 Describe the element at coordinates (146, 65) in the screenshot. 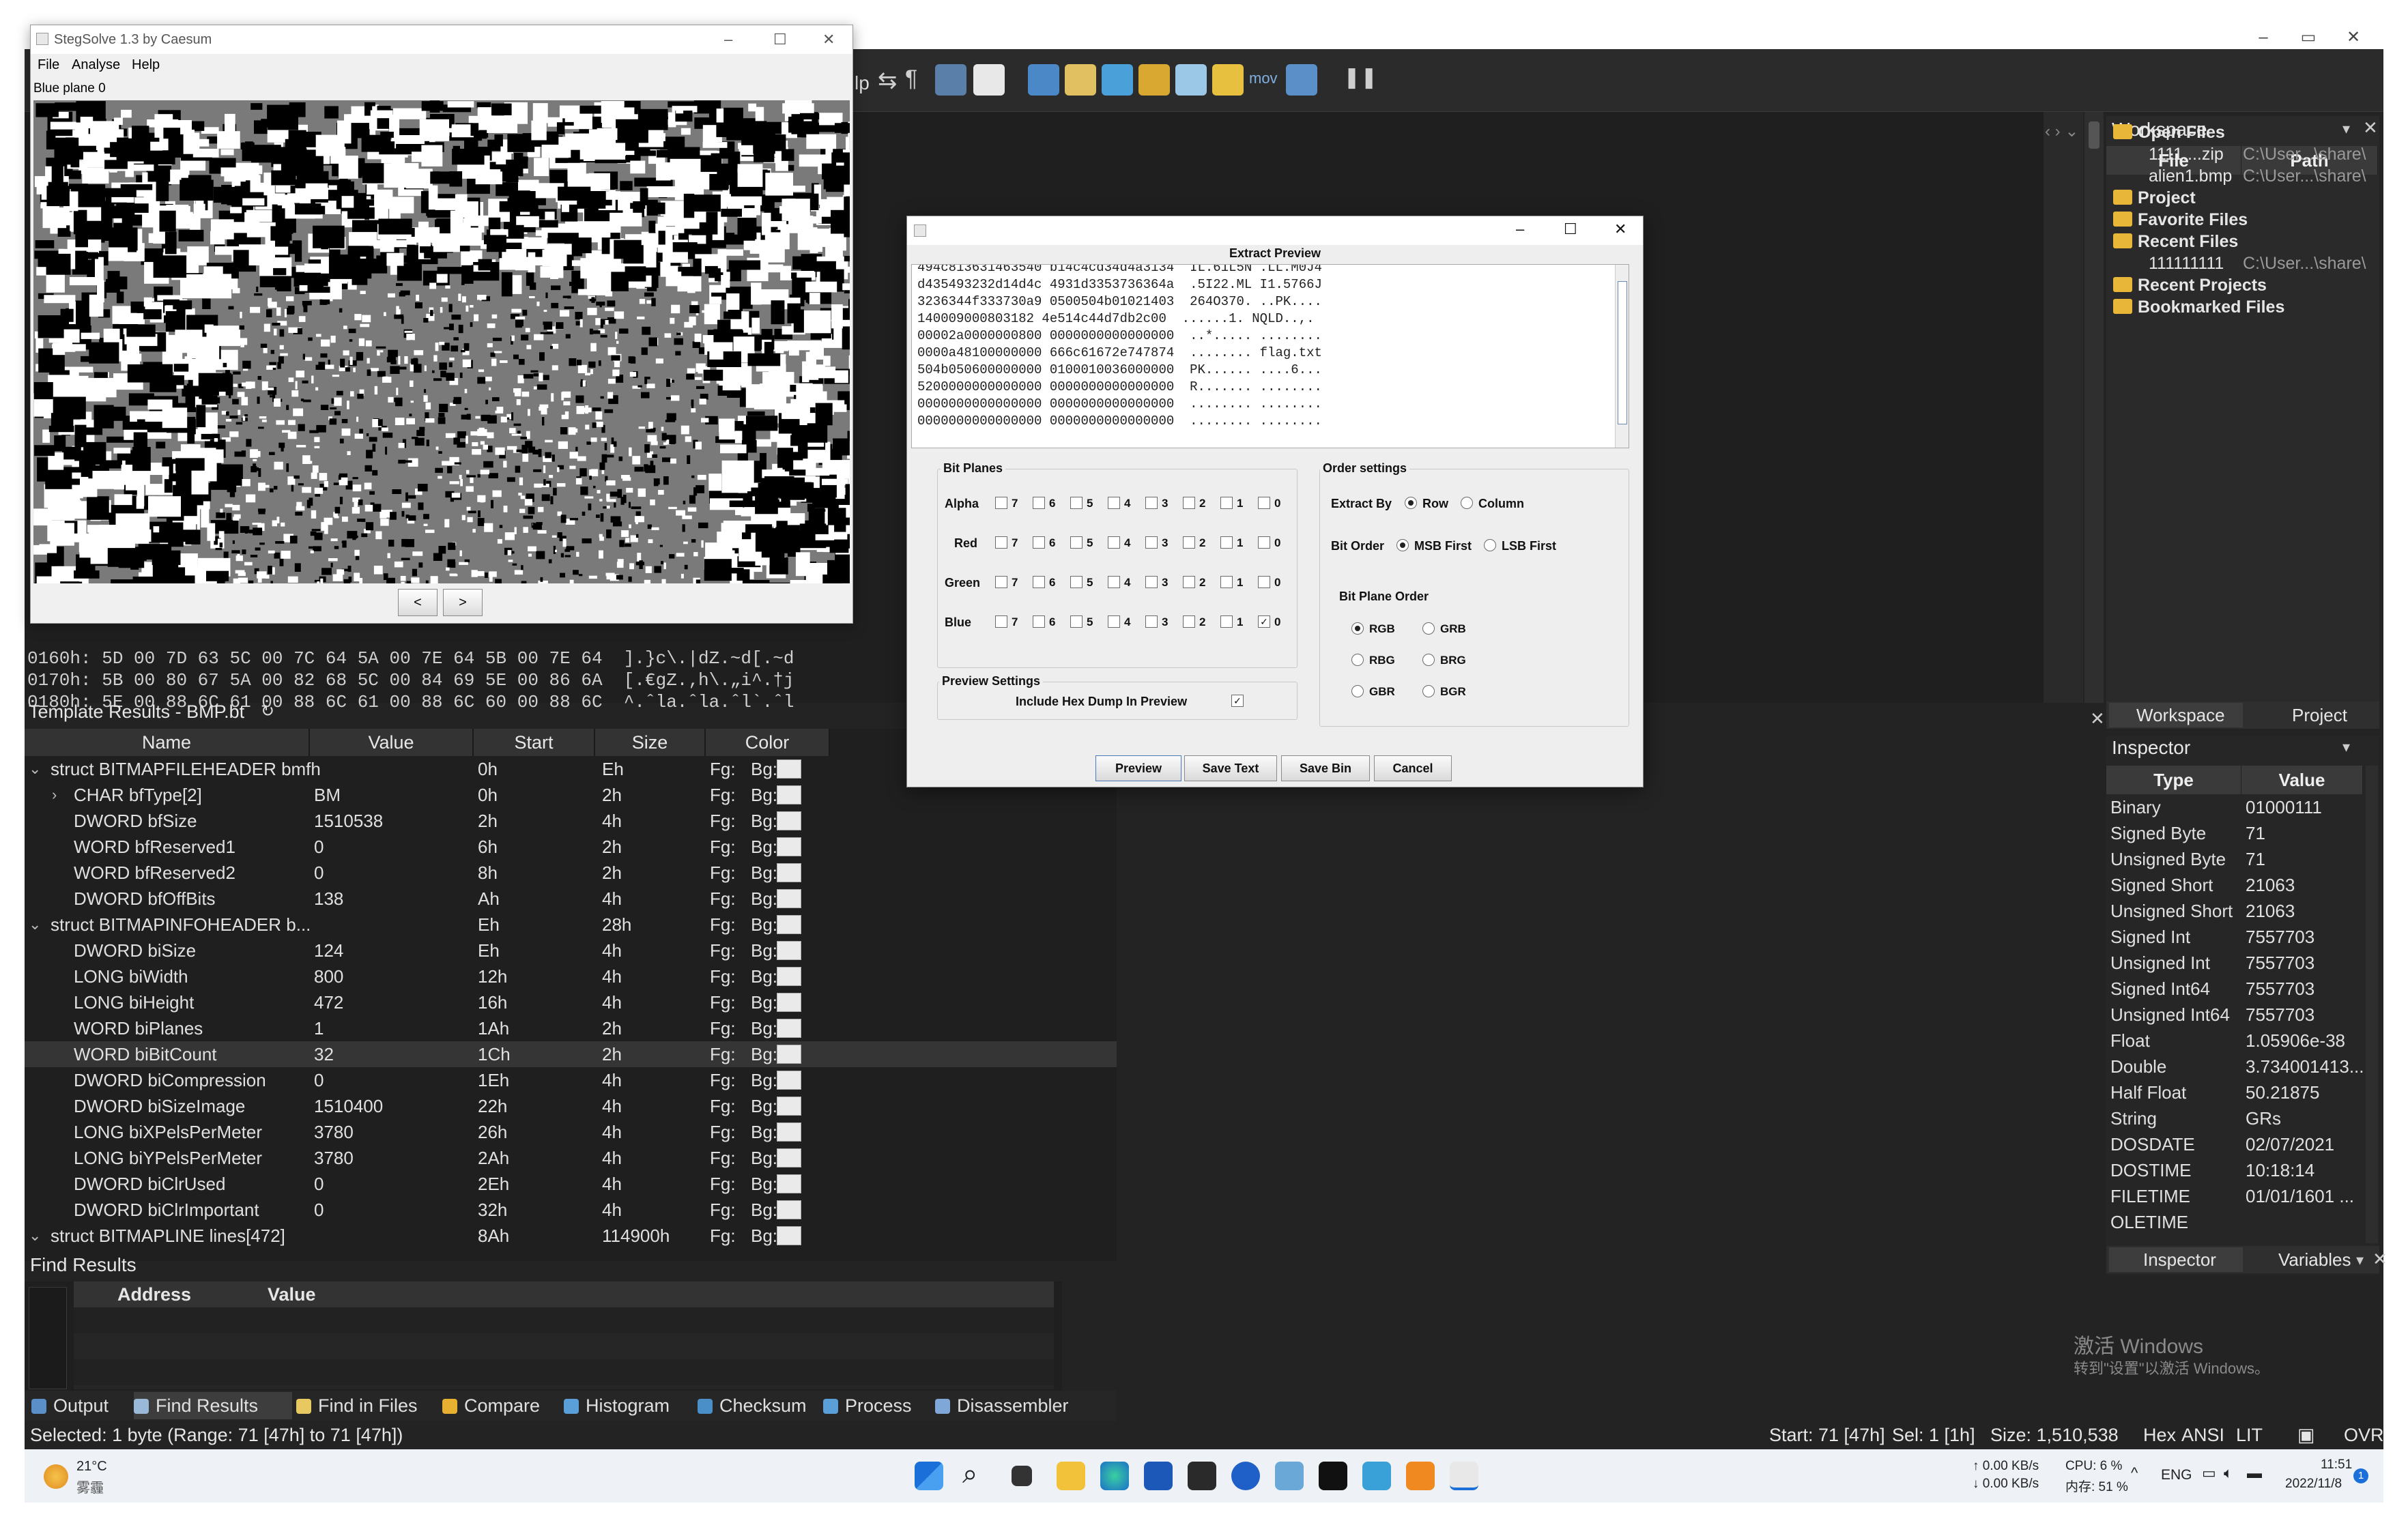

I see `menu-help: Help` at that location.